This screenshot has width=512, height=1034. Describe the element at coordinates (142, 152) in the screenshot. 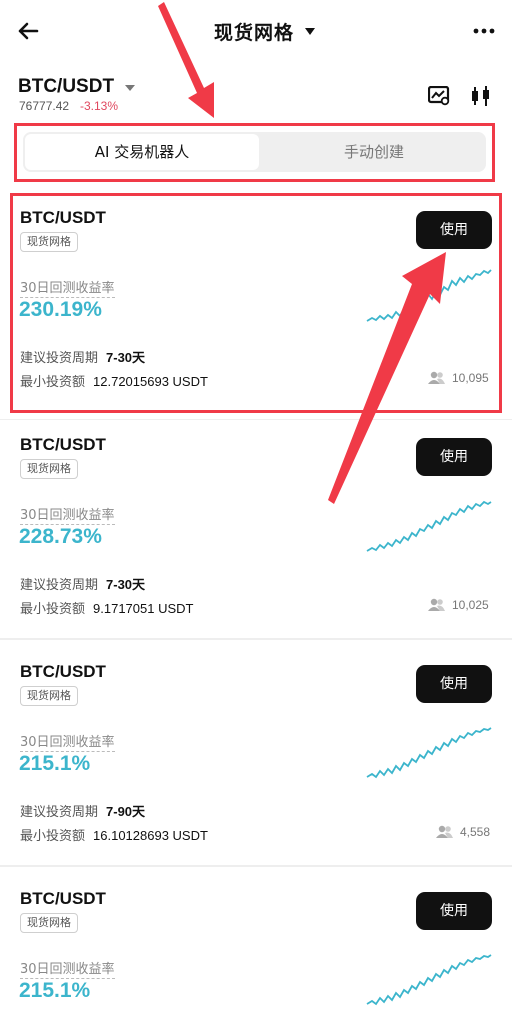

I see `tab-ai-bot: AI 交易机器人` at that location.